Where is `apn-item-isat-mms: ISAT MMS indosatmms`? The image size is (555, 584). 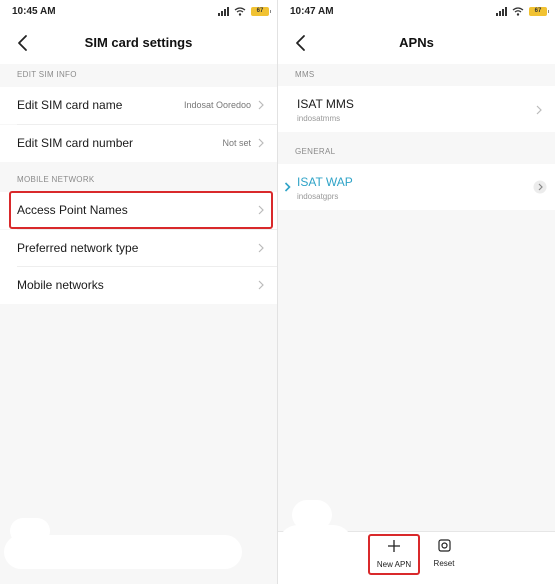 apn-item-isat-mms: ISAT MMS indosatmms is located at coordinates (416, 109).